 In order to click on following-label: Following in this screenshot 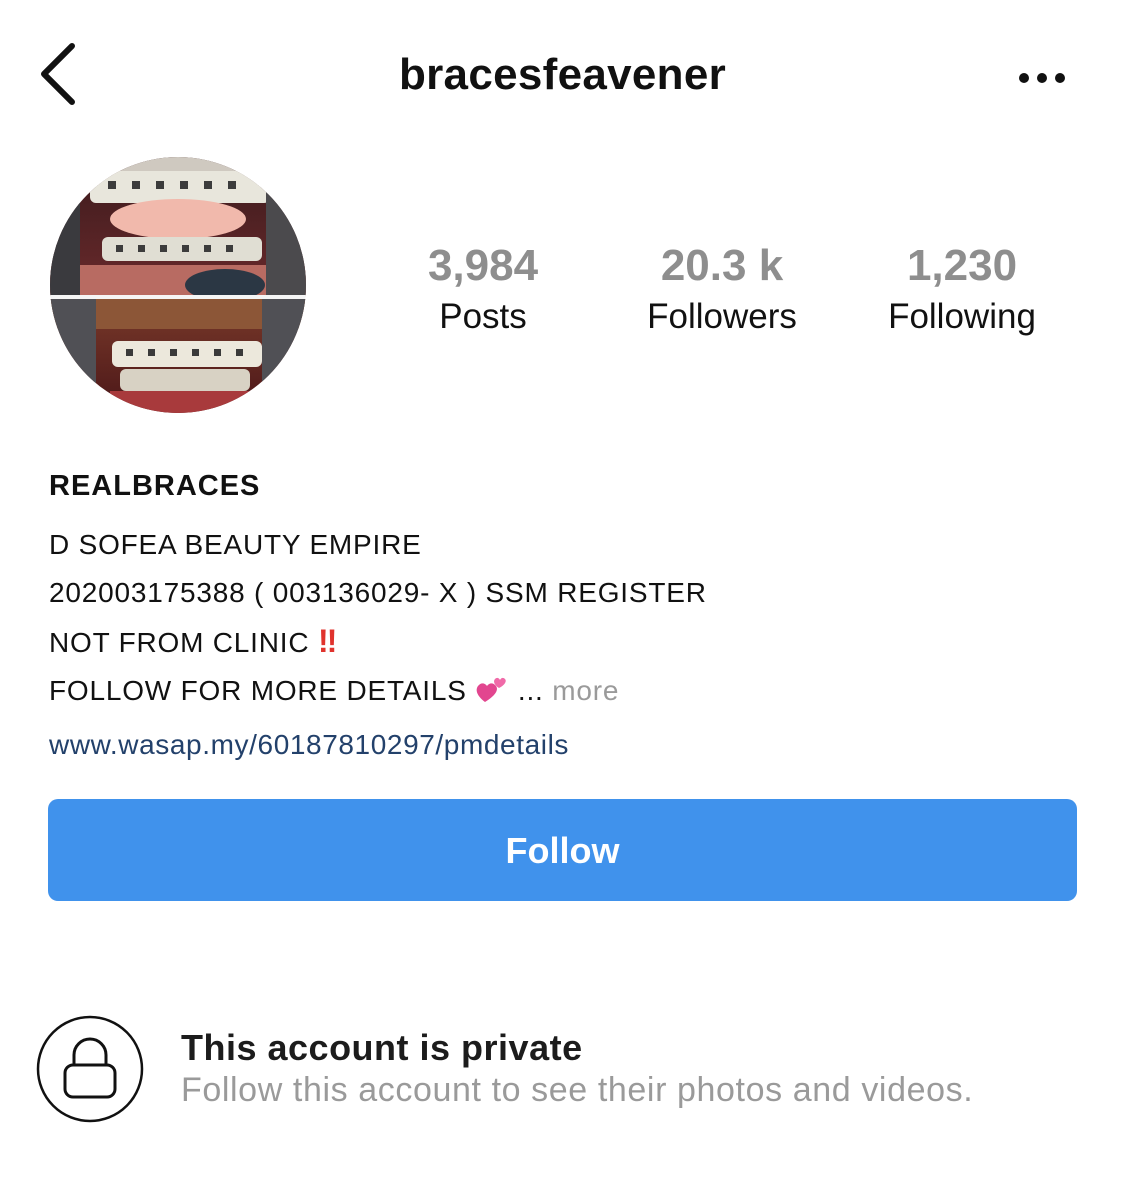, I will do `click(962, 316)`.